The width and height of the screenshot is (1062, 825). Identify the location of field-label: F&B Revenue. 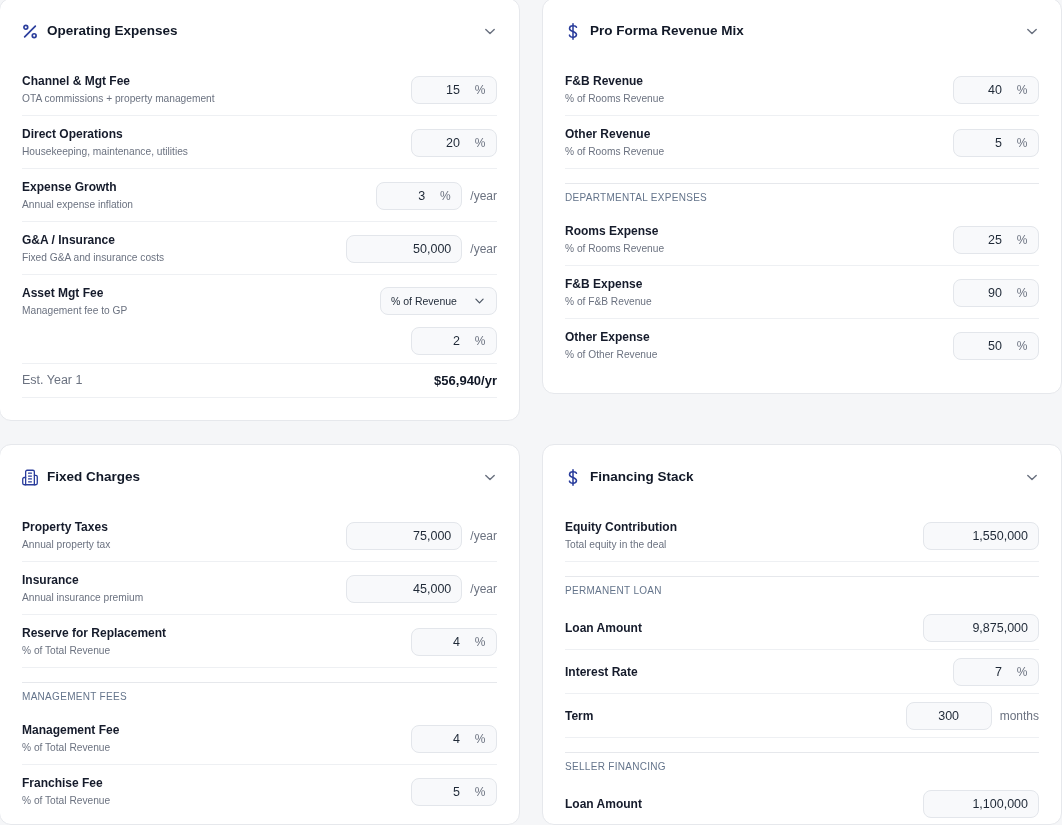
(604, 81).